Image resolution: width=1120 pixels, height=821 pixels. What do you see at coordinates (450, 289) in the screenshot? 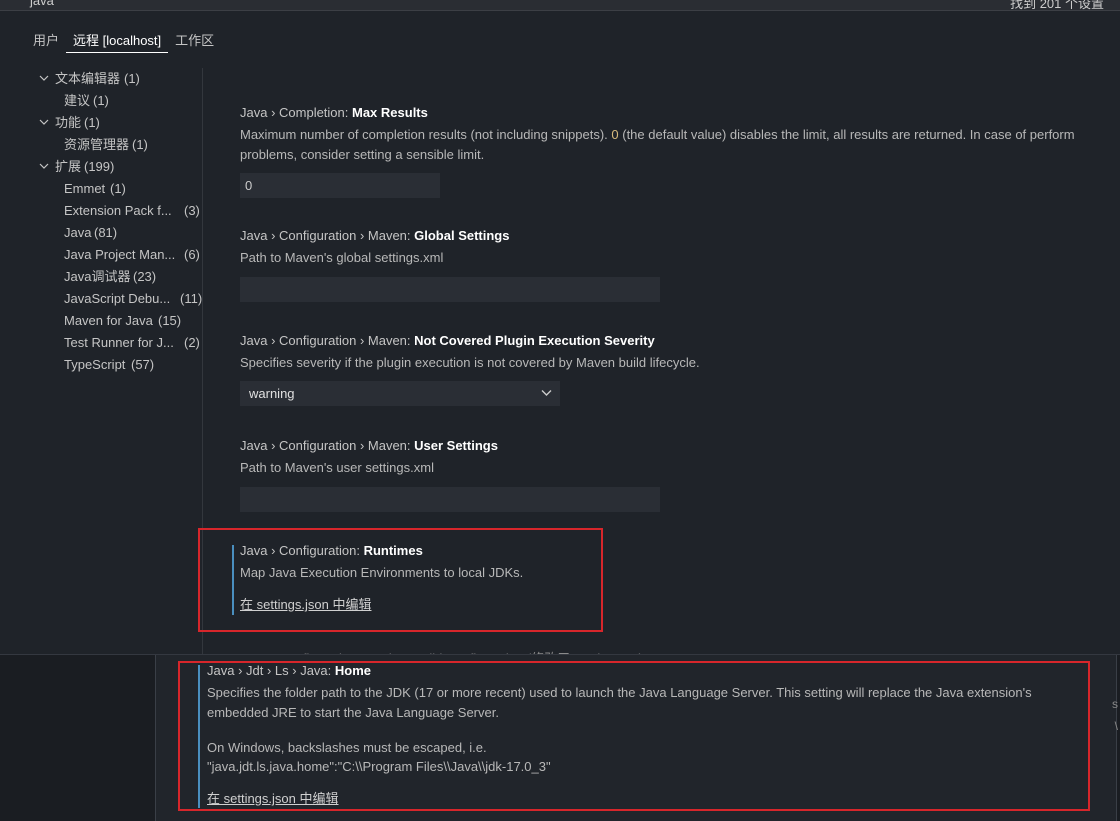
I see `maven-global-settings-input` at bounding box center [450, 289].